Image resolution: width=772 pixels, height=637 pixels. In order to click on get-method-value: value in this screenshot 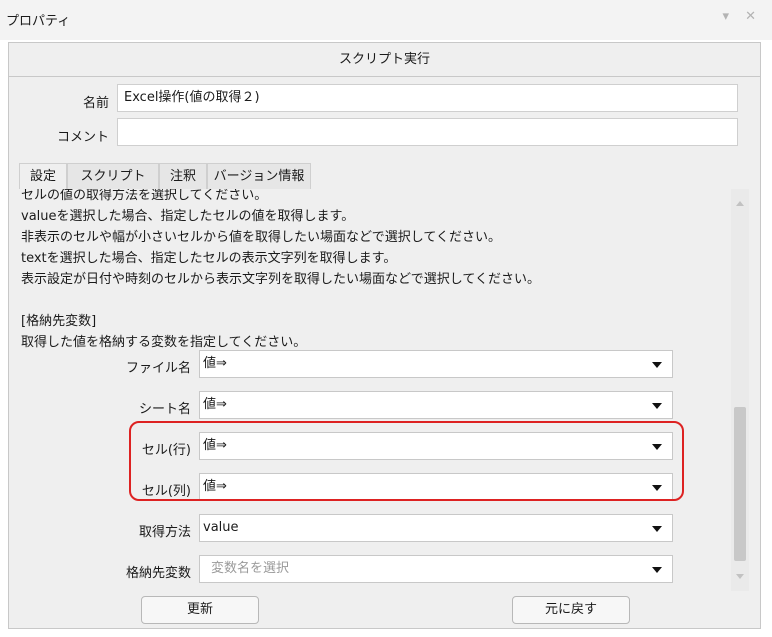, I will do `click(221, 527)`.